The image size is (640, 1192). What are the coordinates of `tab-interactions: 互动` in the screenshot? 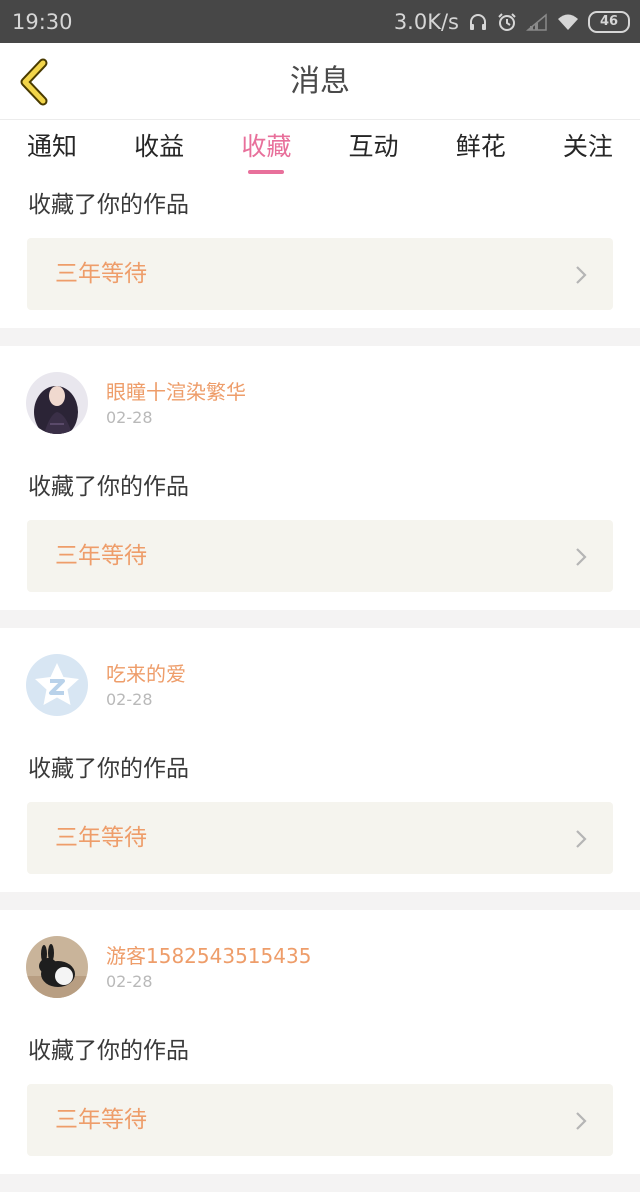 It's located at (374, 151).